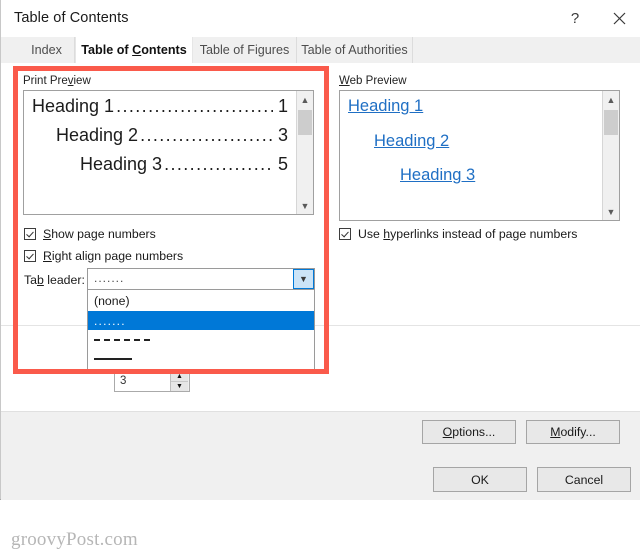 This screenshot has height=551, width=640. I want to click on show-levels-value: 3, so click(123, 381).